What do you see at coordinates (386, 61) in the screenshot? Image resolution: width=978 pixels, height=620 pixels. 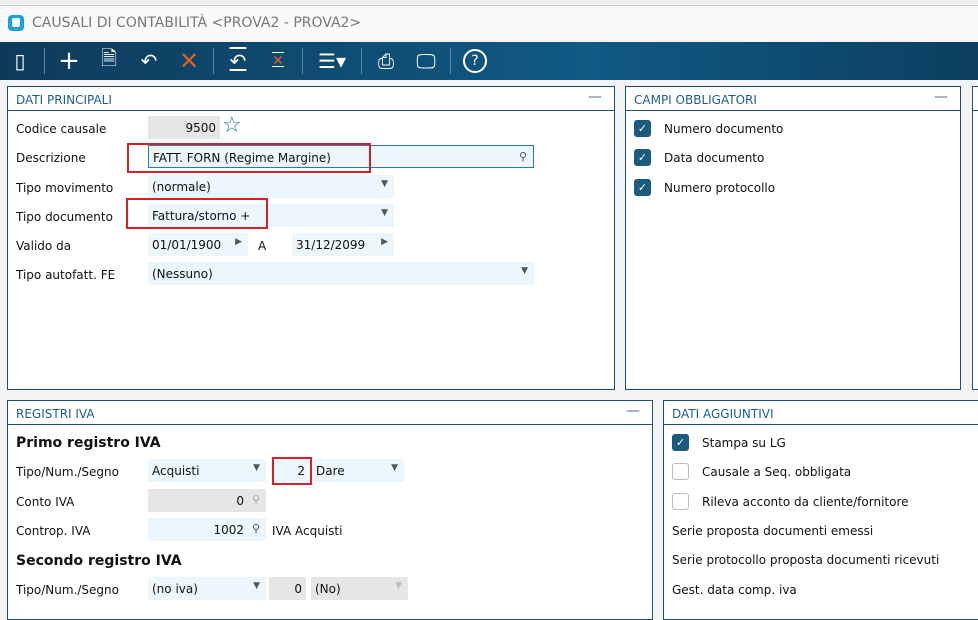 I see `print-icon: ⎙` at bounding box center [386, 61].